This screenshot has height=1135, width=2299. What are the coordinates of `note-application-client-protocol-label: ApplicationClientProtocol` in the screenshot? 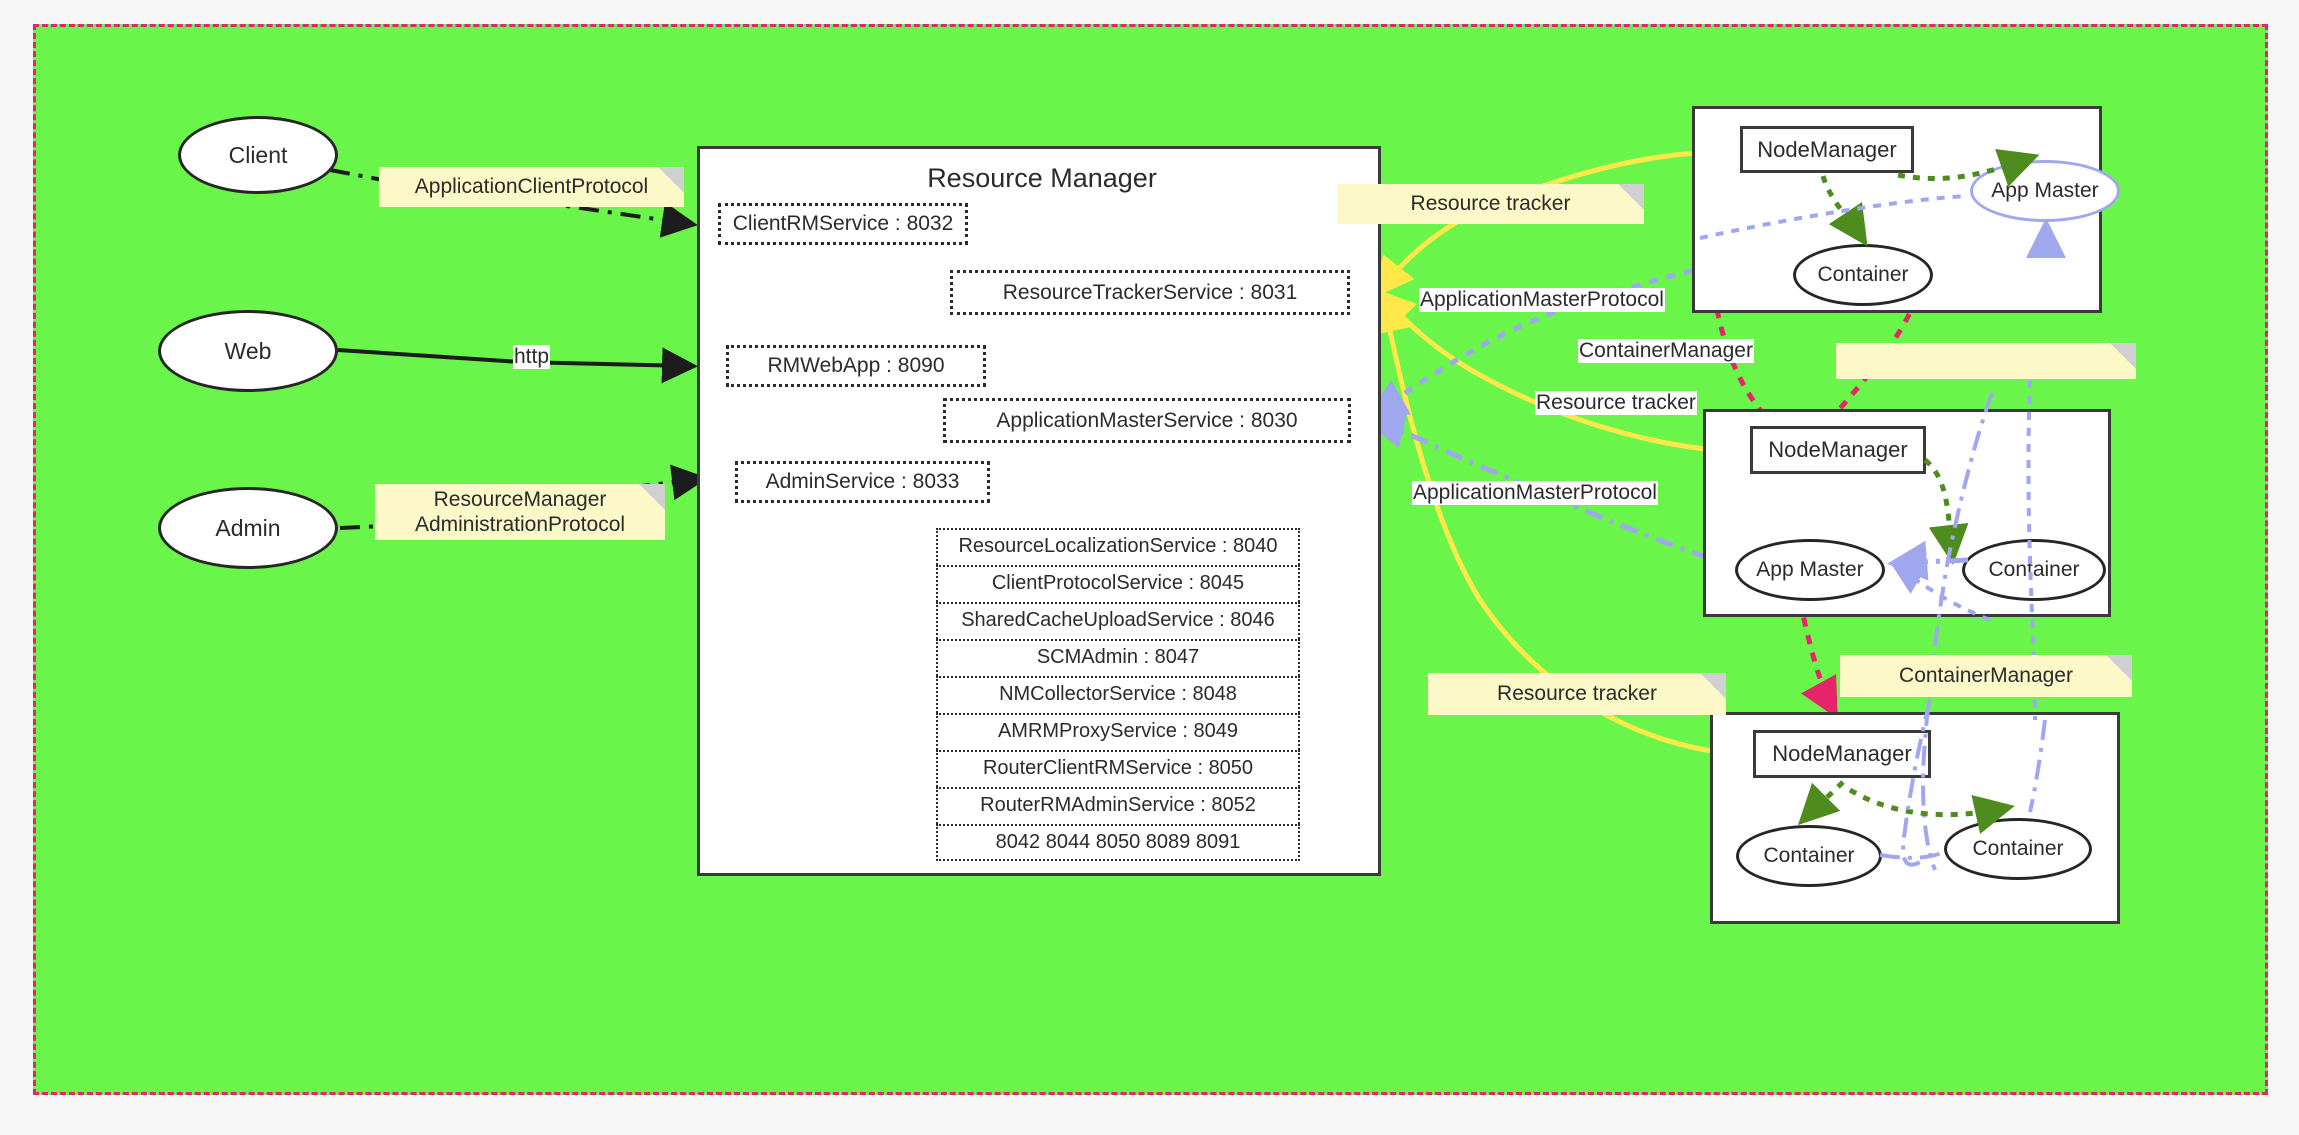 It's located at (531, 187).